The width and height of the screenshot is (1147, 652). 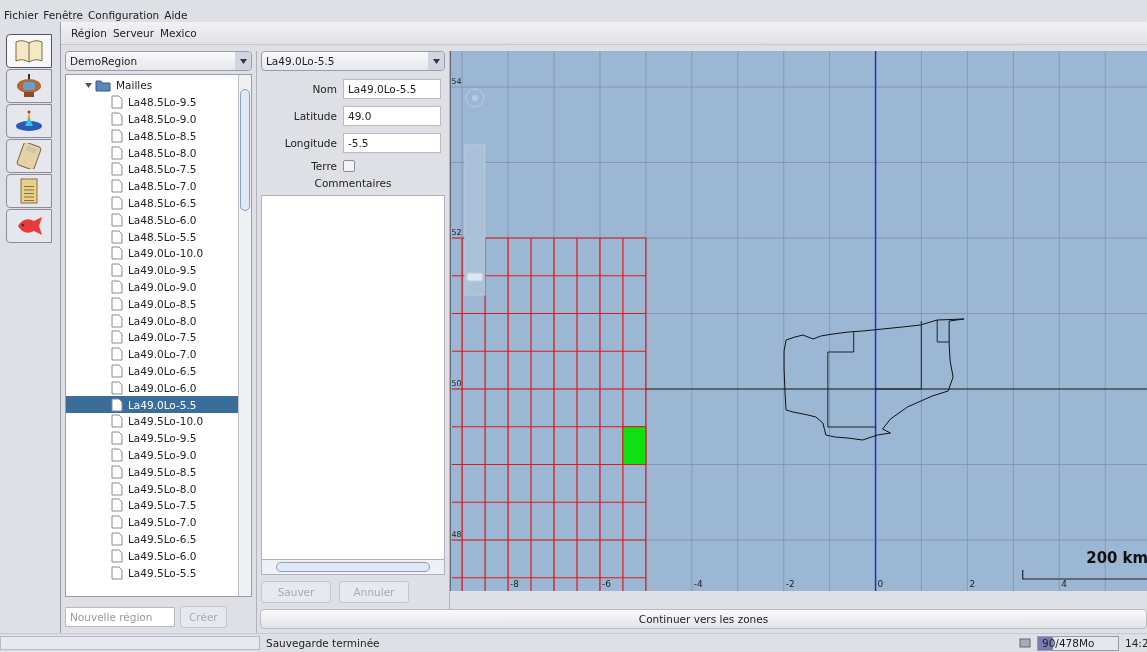 What do you see at coordinates (1068, 643) in the screenshot?
I see `memory-label: 90/478Mo` at bounding box center [1068, 643].